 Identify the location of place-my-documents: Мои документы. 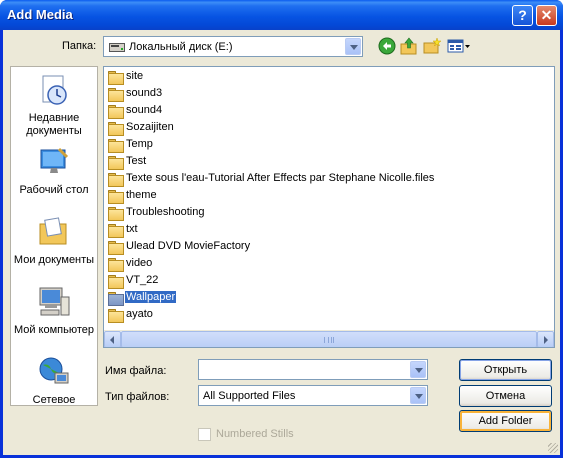
(54, 241).